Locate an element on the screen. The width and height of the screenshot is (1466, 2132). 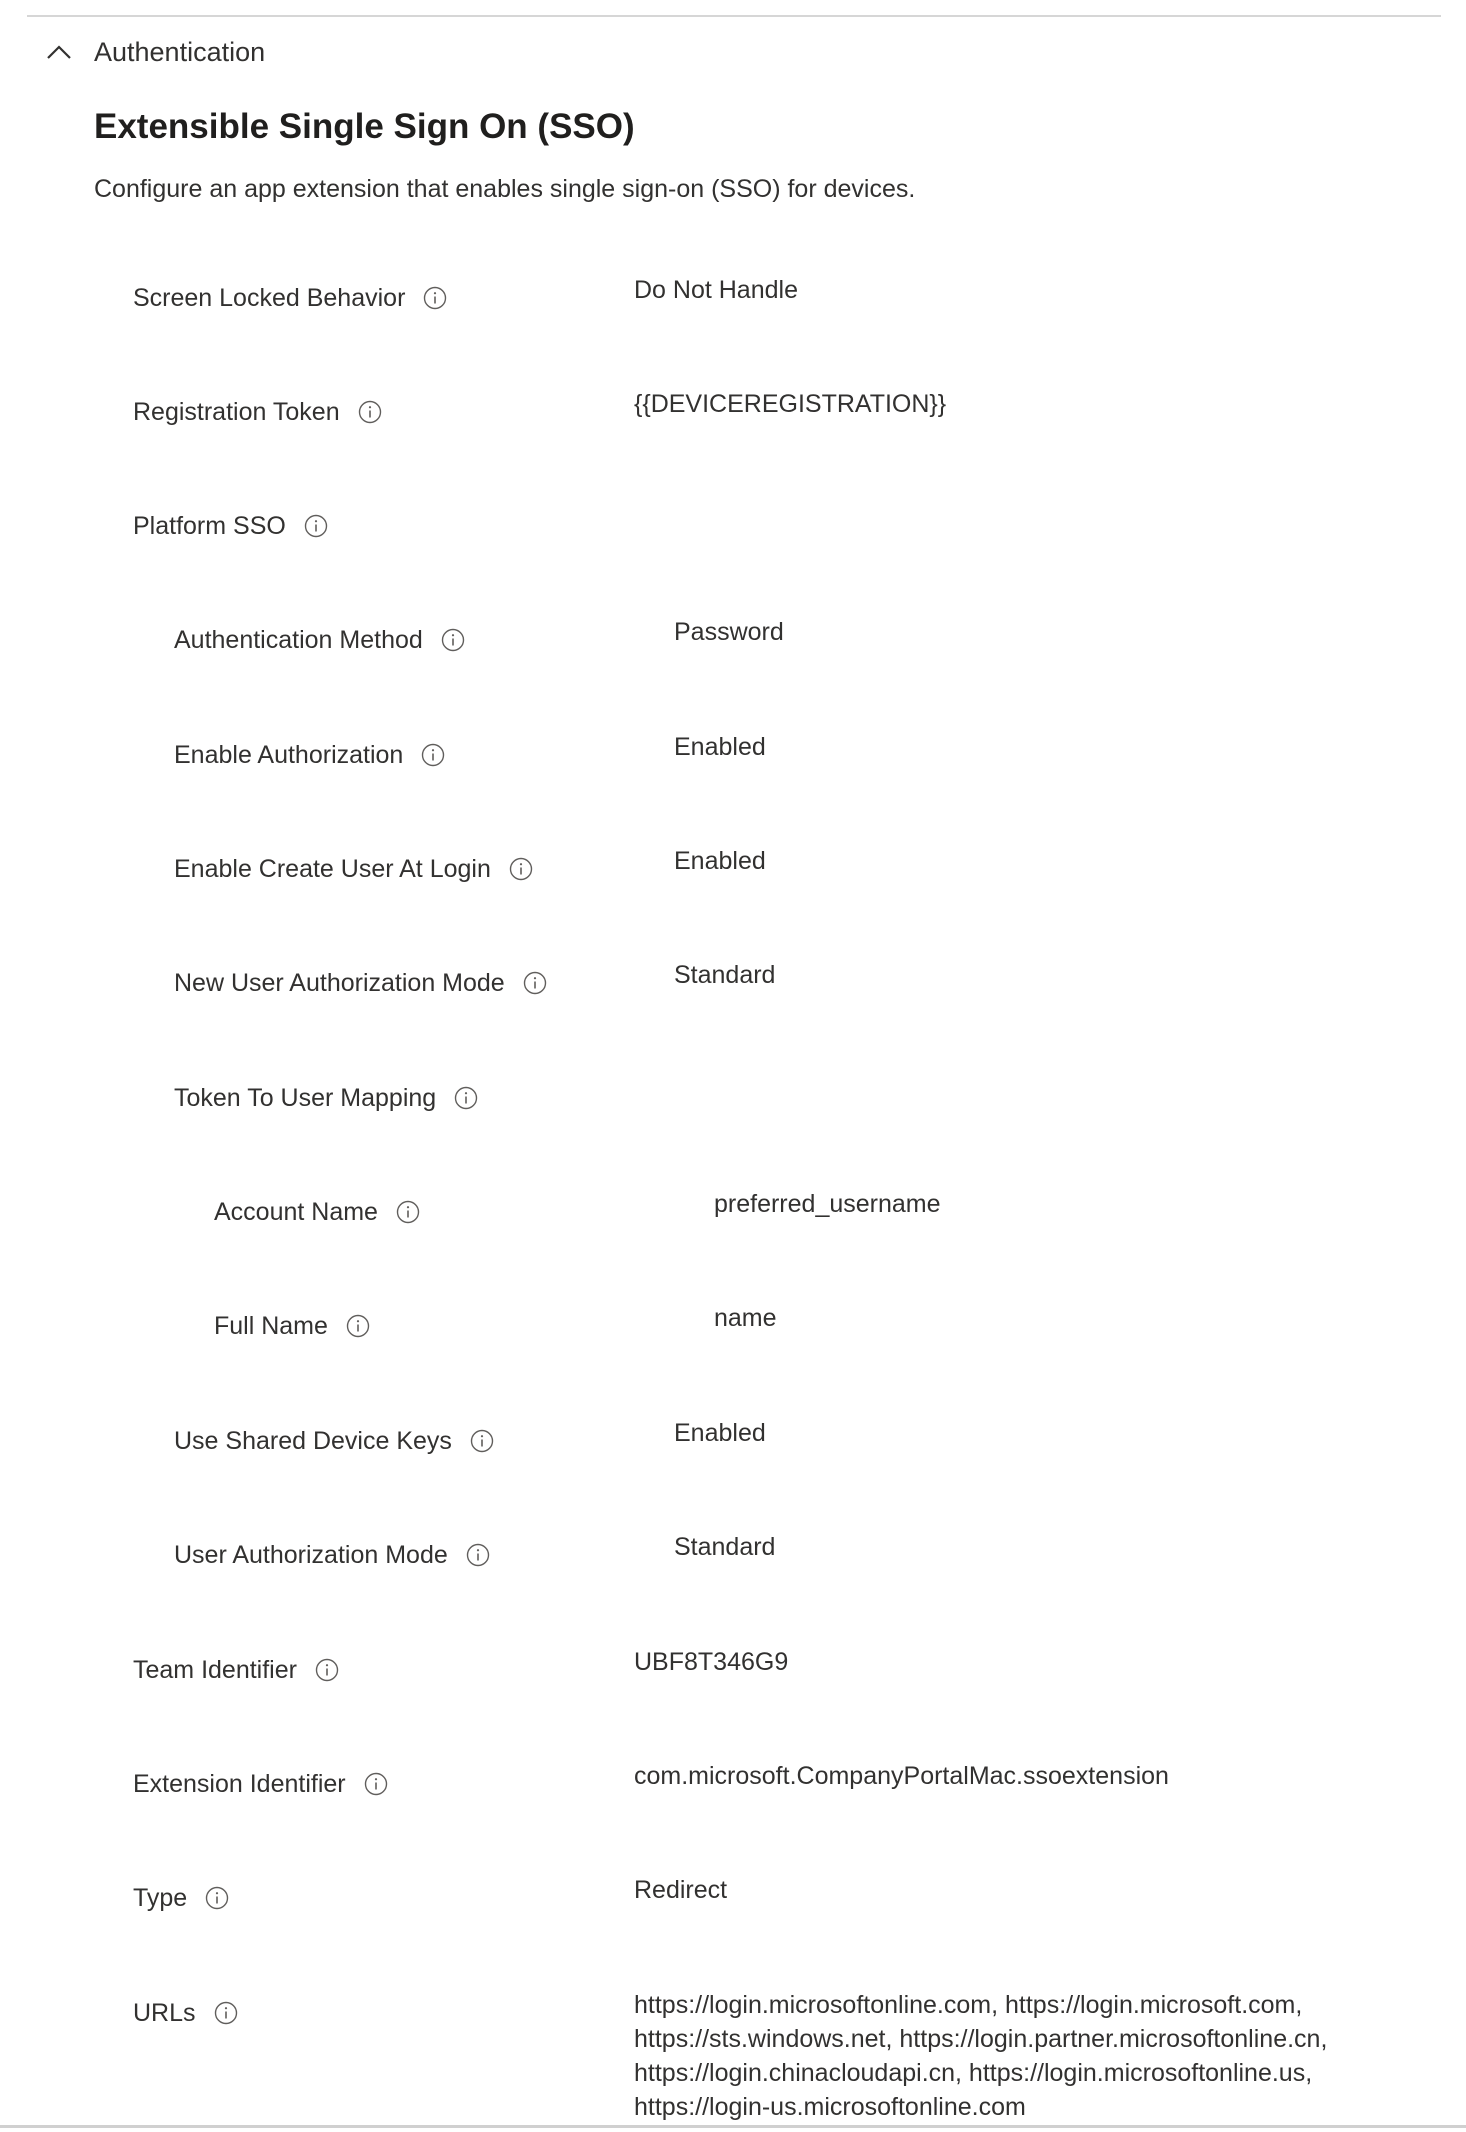
setting-label: User Authorization Mode is located at coordinates (311, 1554).